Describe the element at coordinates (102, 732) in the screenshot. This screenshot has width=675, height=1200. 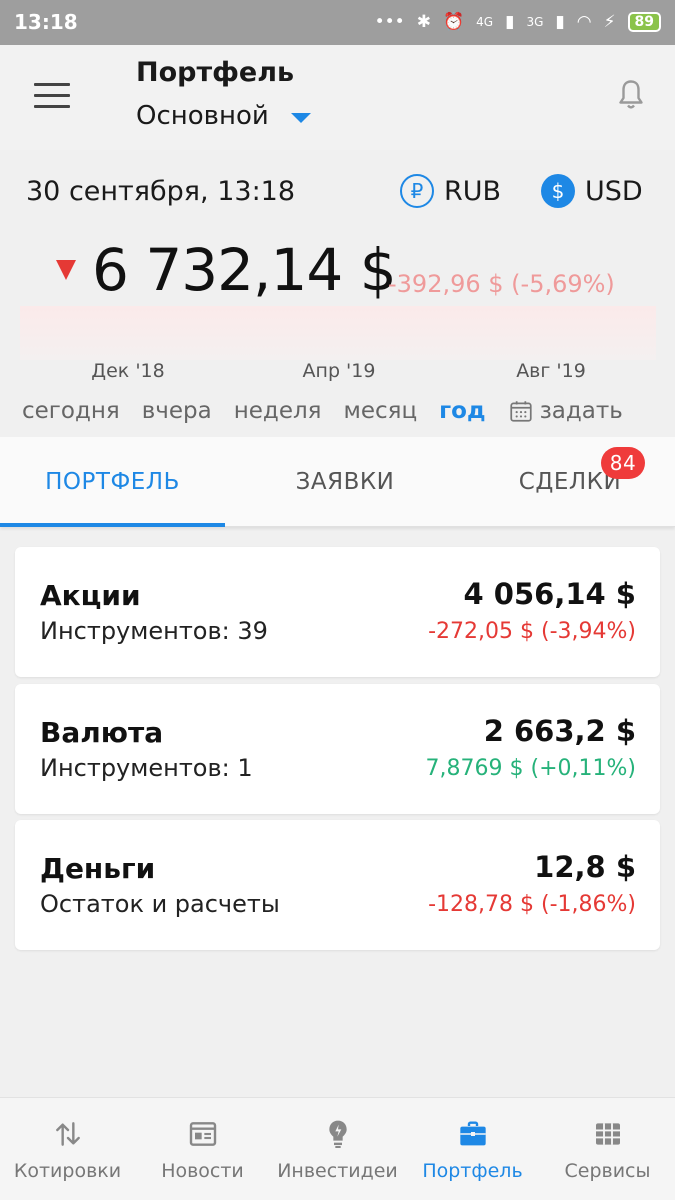
I see `card-title: Валюта` at that location.